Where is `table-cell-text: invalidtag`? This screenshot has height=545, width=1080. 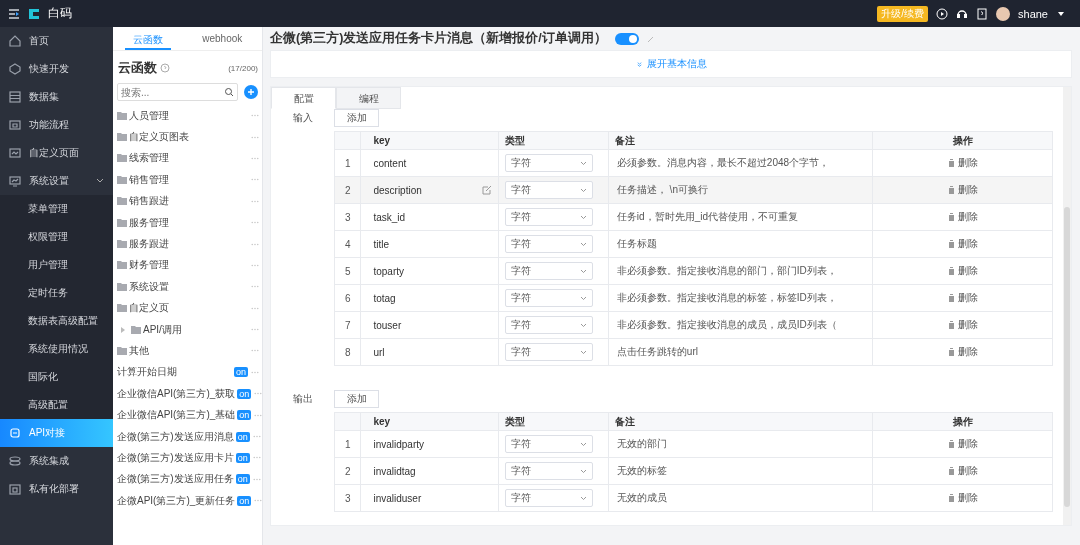 table-cell-text: invalidtag is located at coordinates (395, 471).